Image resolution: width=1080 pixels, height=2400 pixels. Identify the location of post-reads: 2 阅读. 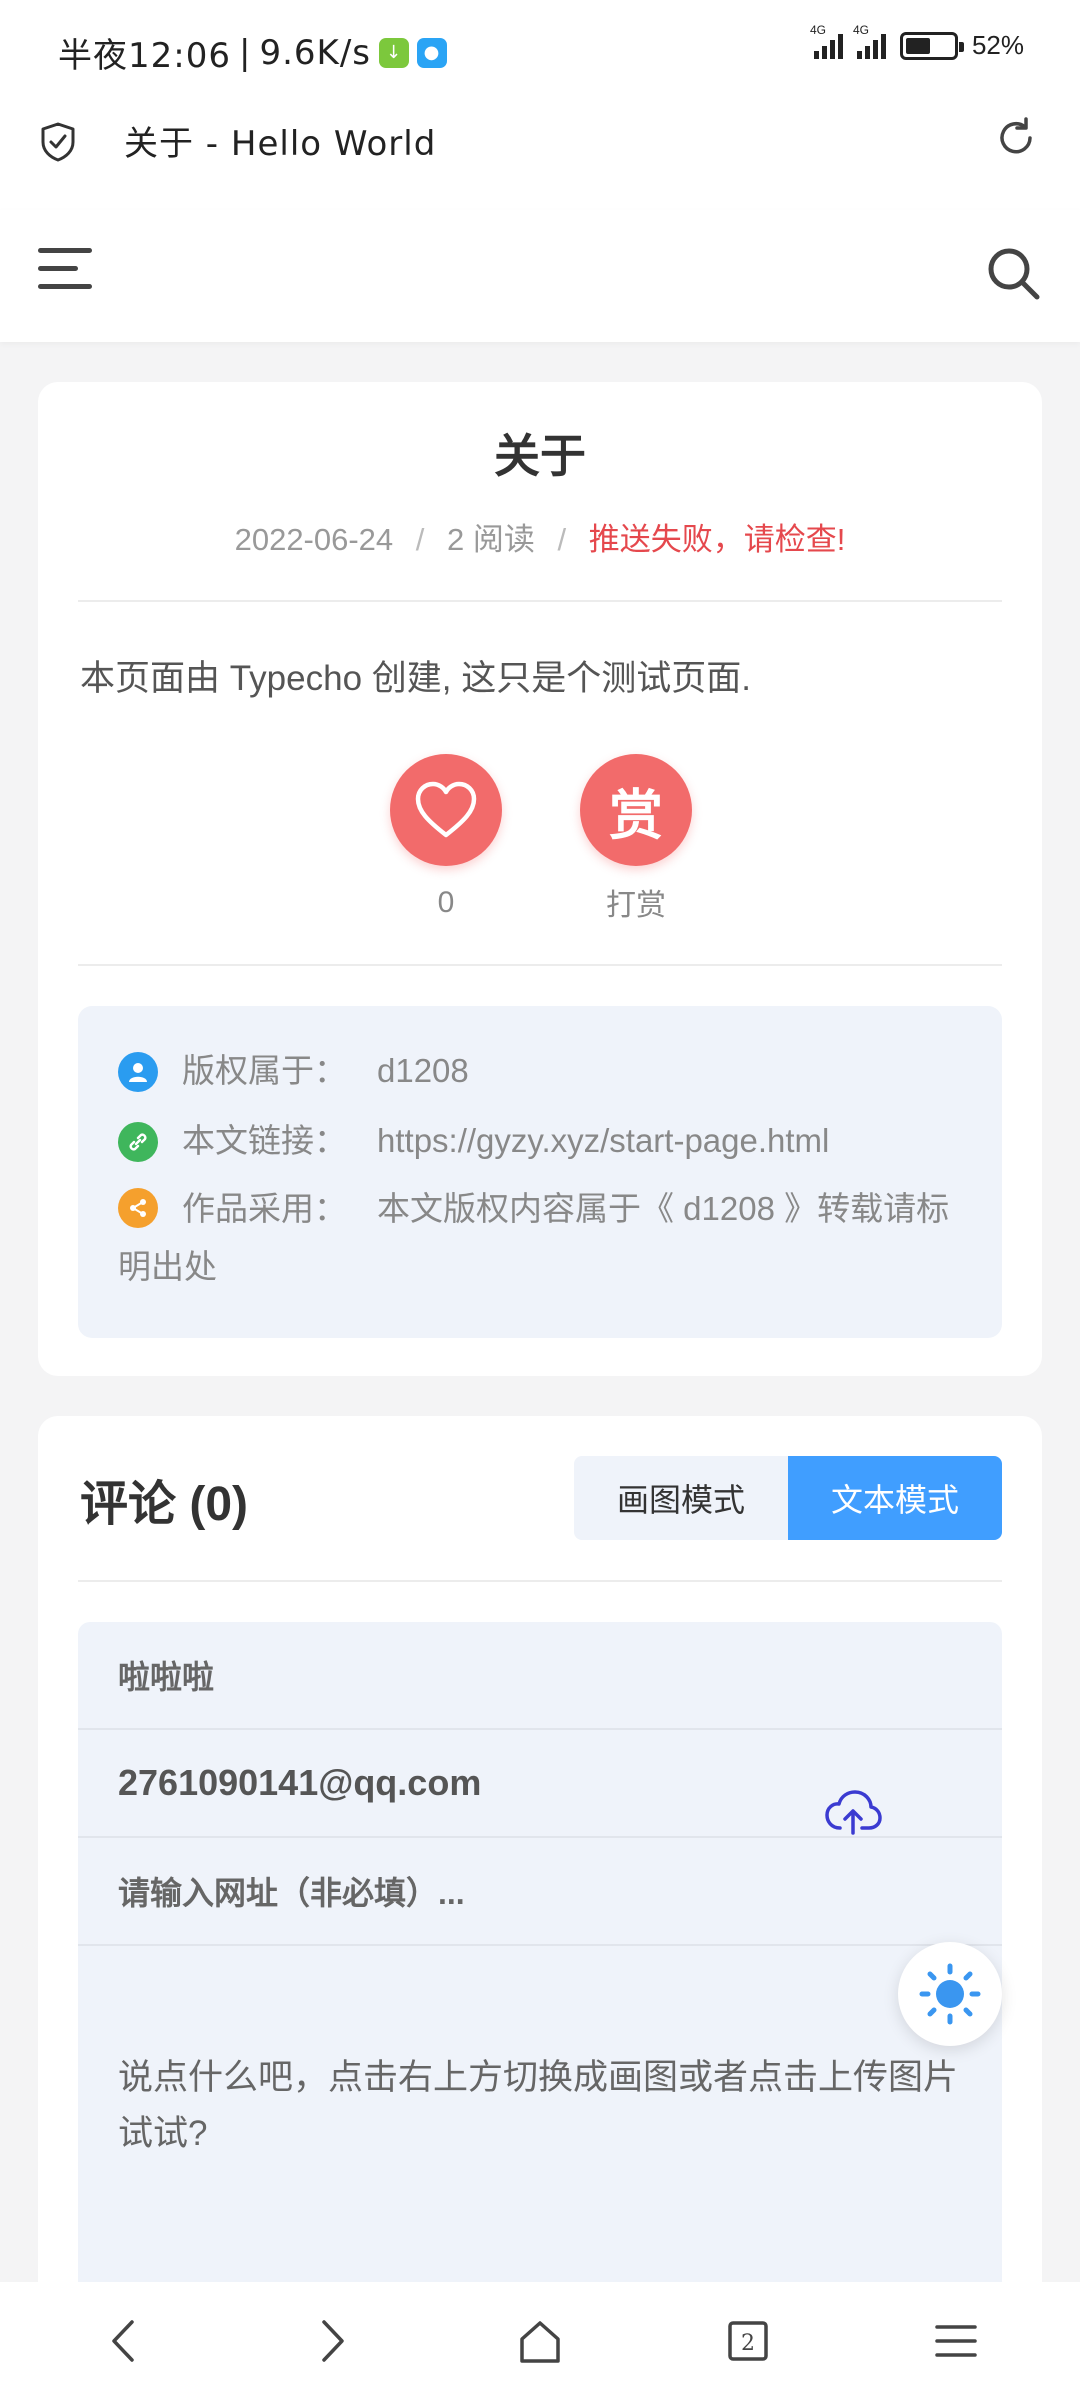
(491, 539).